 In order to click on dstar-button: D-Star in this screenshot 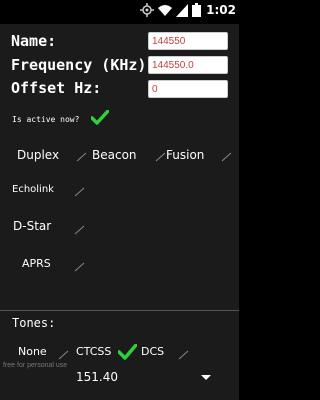, I will do `click(50, 228)`.